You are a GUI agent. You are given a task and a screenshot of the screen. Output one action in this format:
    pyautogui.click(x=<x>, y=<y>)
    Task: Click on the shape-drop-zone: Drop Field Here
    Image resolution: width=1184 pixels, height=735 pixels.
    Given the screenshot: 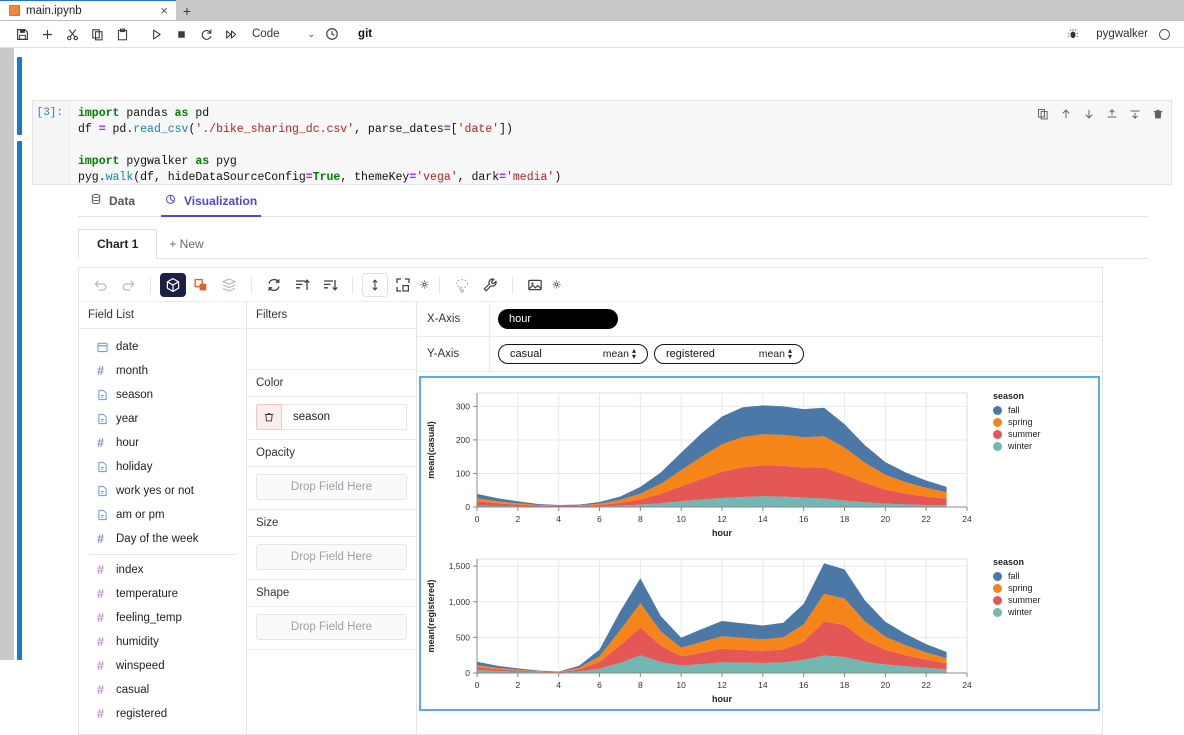 What is the action you would take?
    pyautogui.click(x=331, y=627)
    